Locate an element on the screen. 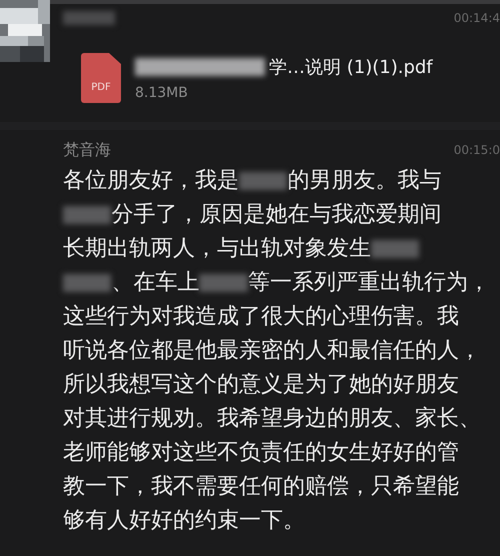 The height and width of the screenshot is (556, 500). file-size: 8.13MB is located at coordinates (162, 93).